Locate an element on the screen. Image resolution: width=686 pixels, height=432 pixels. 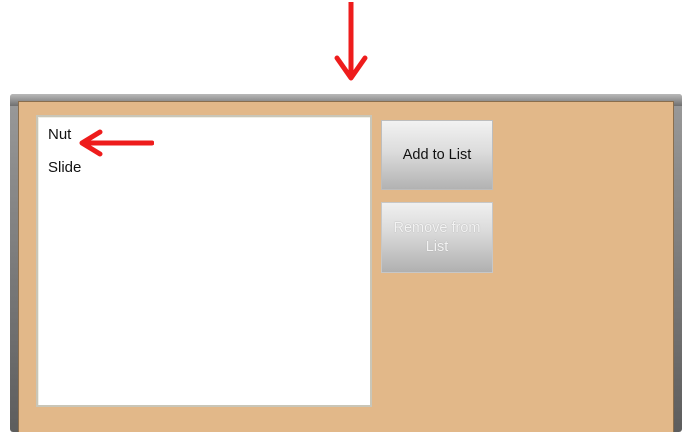
annotation-arrow-down-icon is located at coordinates (351, 41).